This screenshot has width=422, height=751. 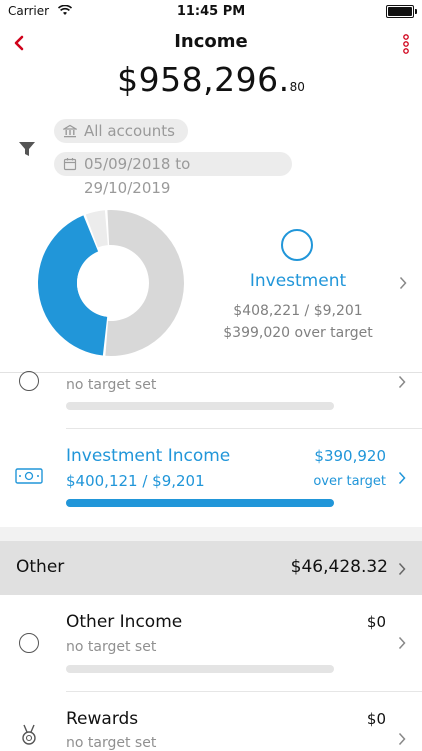 I want to click on group-header-other: Other $46,428.32, so click(x=211, y=568).